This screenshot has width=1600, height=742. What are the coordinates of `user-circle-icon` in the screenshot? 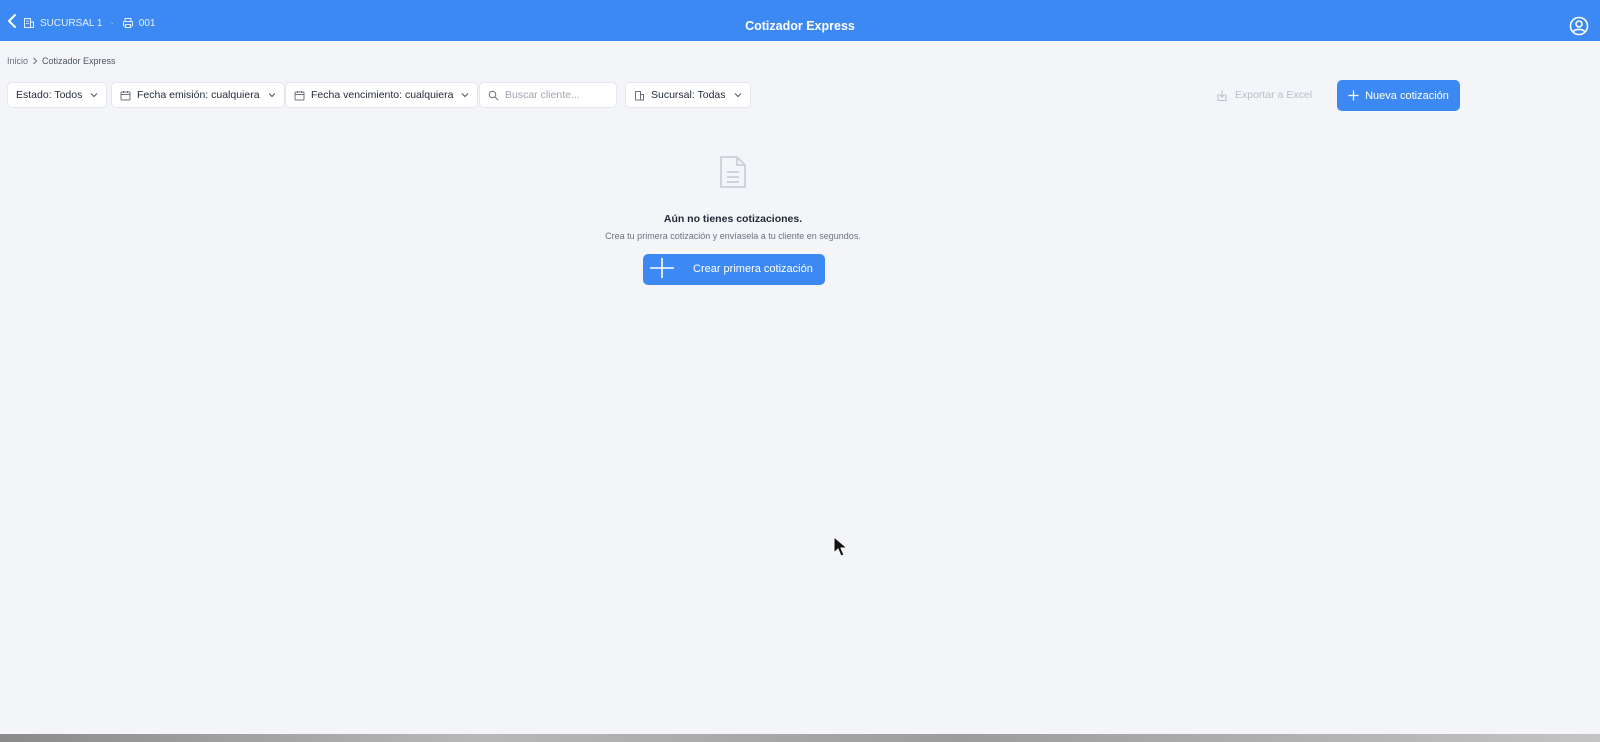 It's located at (1579, 26).